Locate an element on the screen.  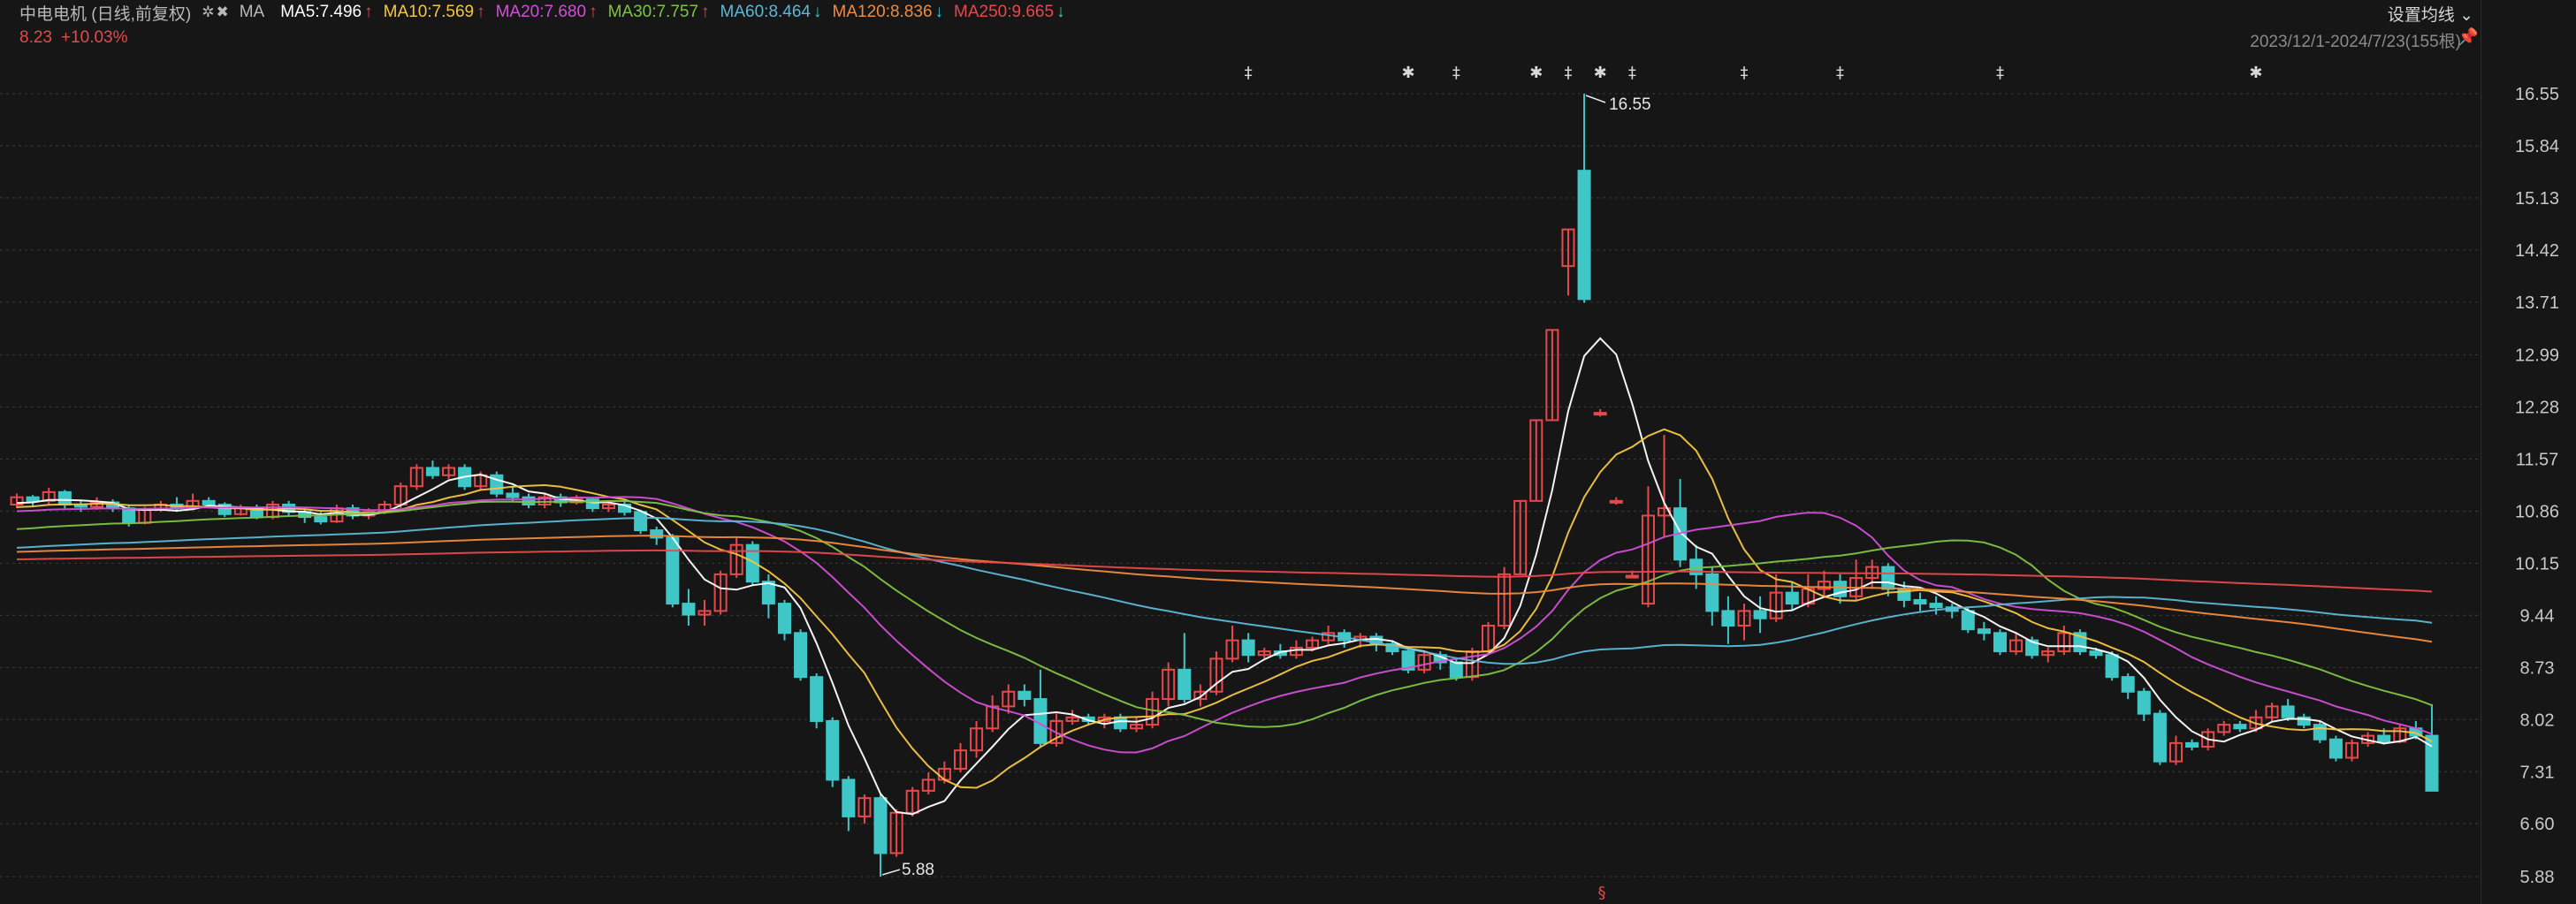
ma-item-5: MA120:8.836 ↓ is located at coordinates (888, 12).